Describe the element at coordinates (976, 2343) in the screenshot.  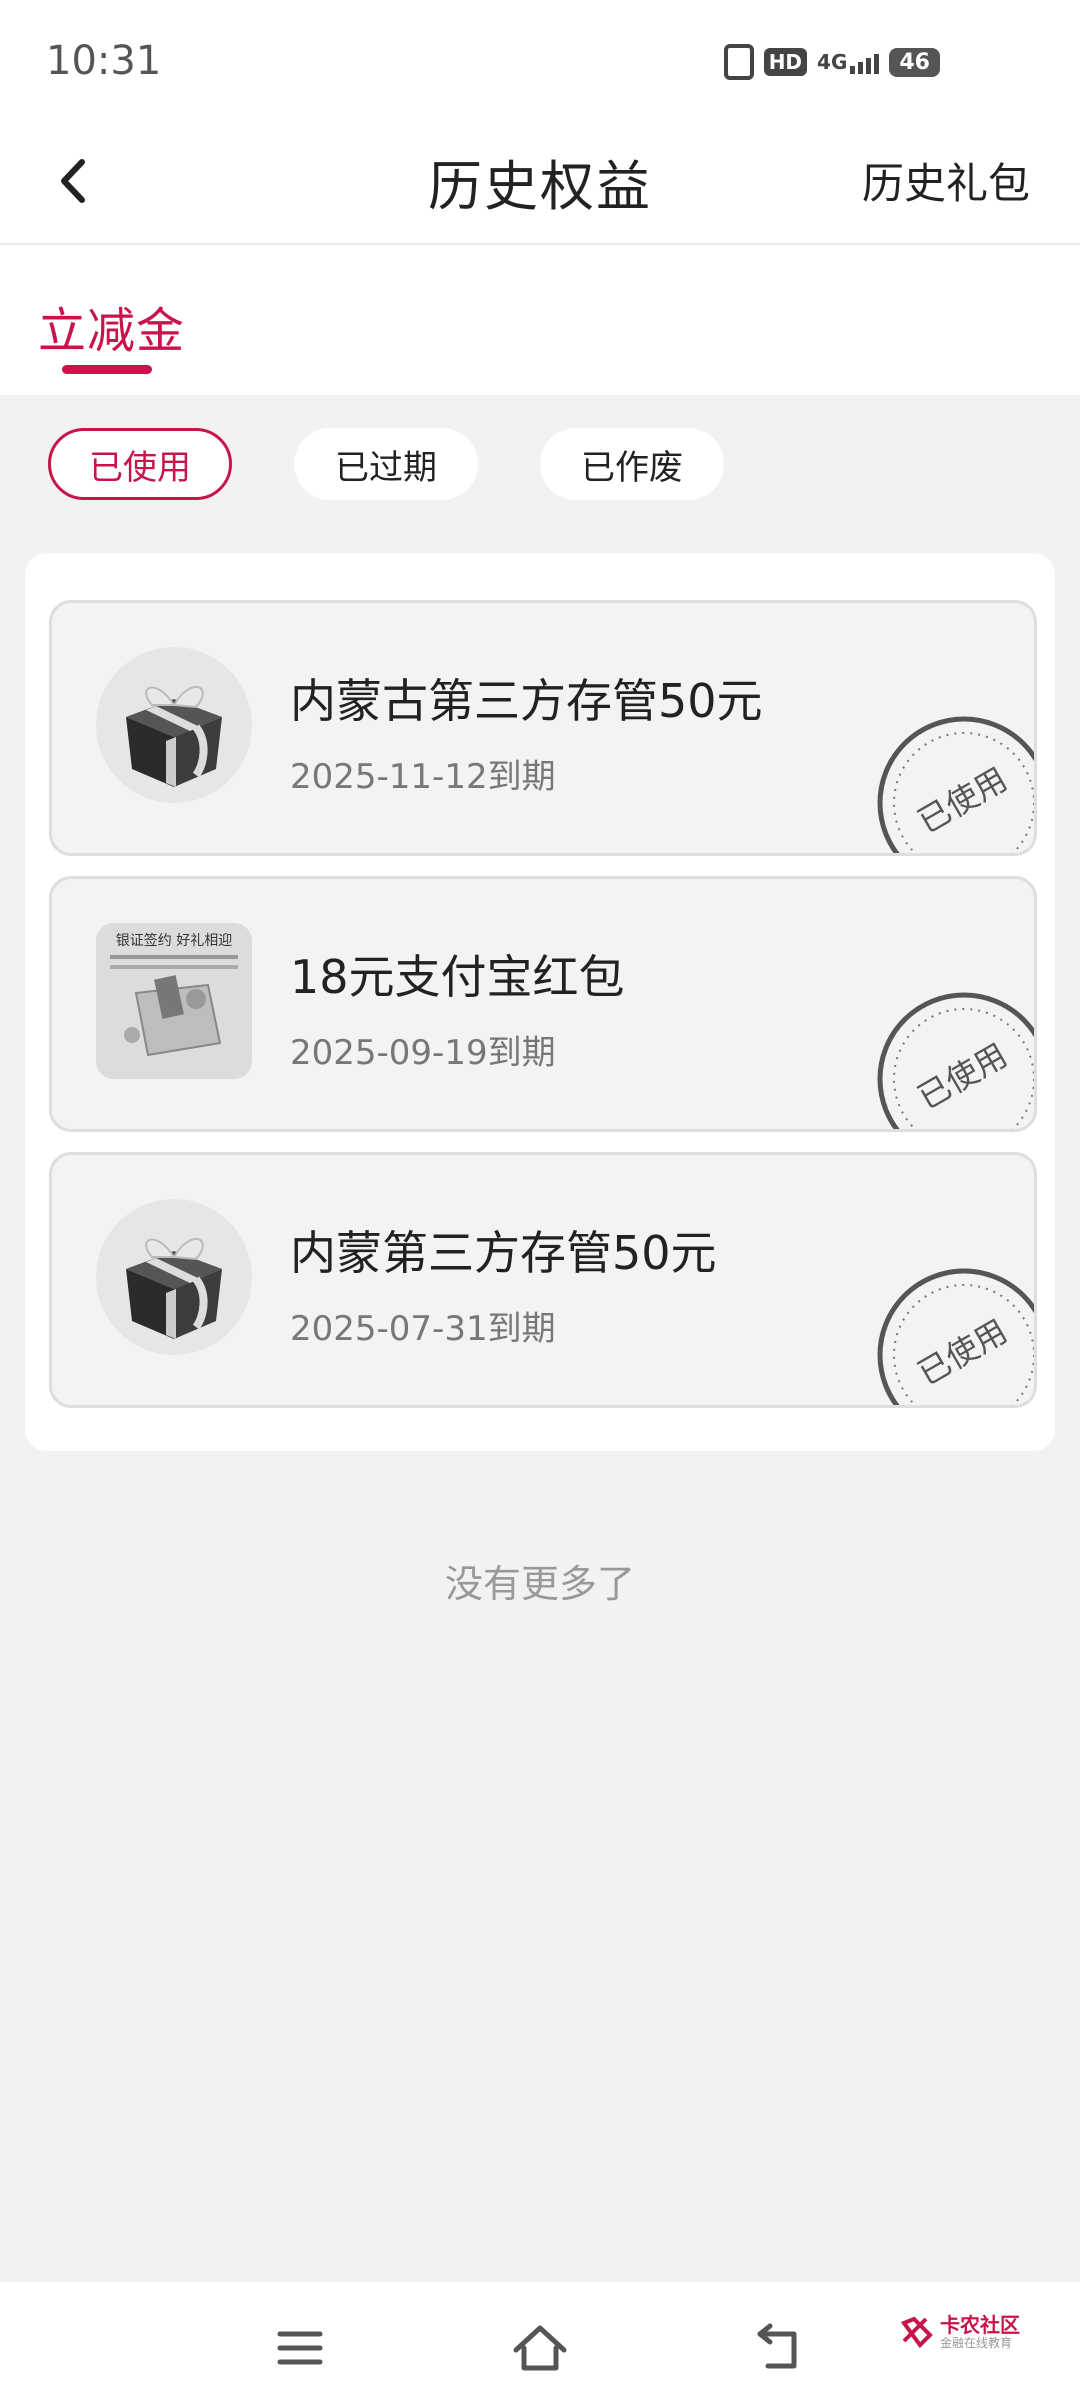
I see `watermark-tagline: 金融在线教育` at that location.